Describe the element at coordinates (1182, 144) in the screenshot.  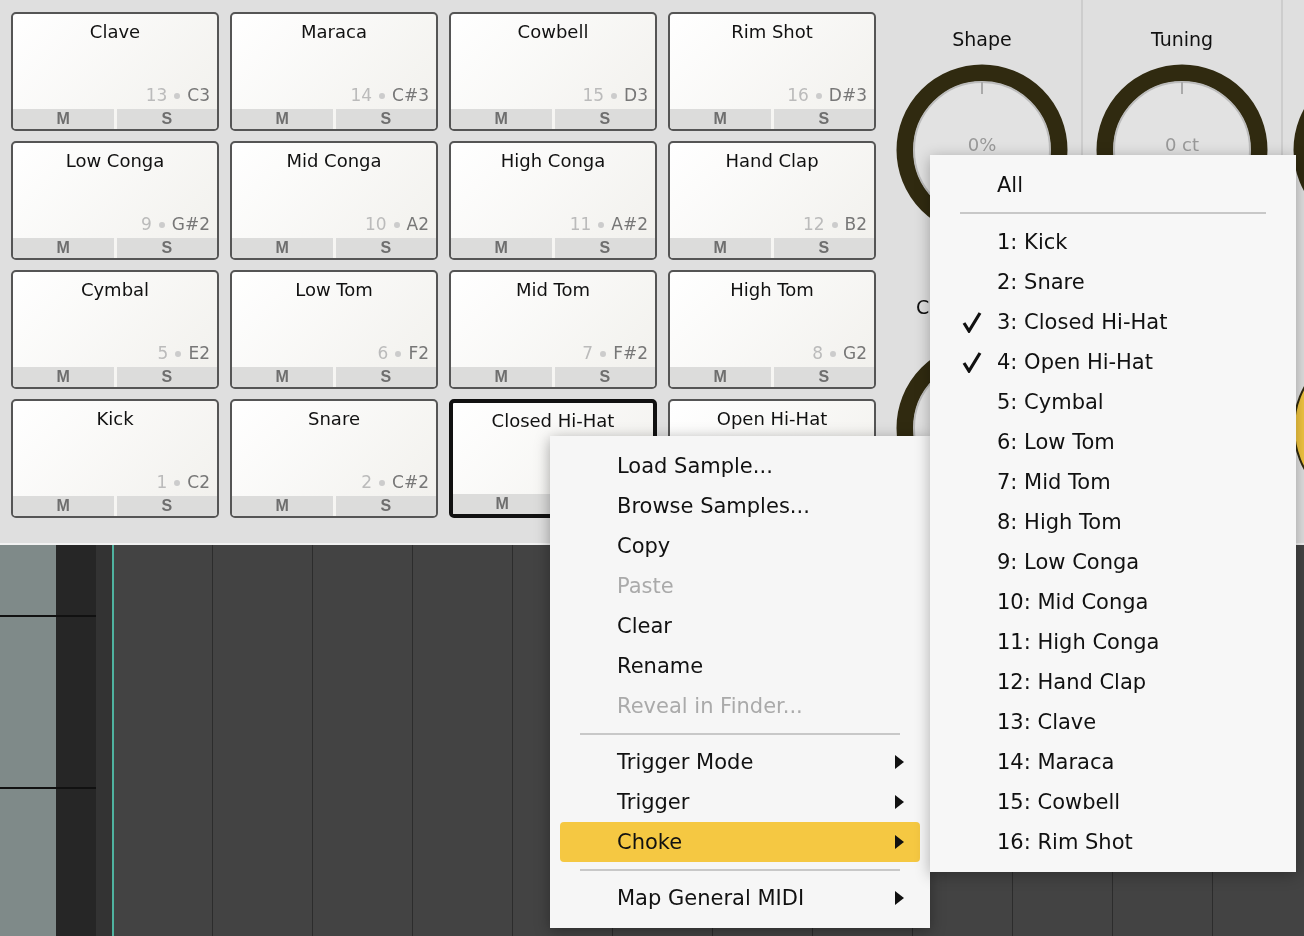
I see `knob-value: 0 ct` at that location.